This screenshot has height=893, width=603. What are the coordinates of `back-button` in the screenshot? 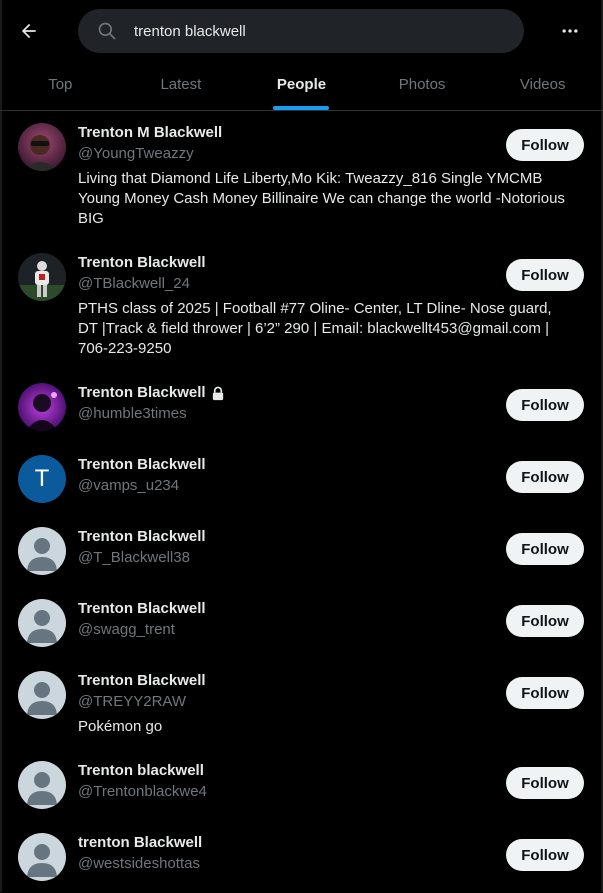 It's located at (29, 31).